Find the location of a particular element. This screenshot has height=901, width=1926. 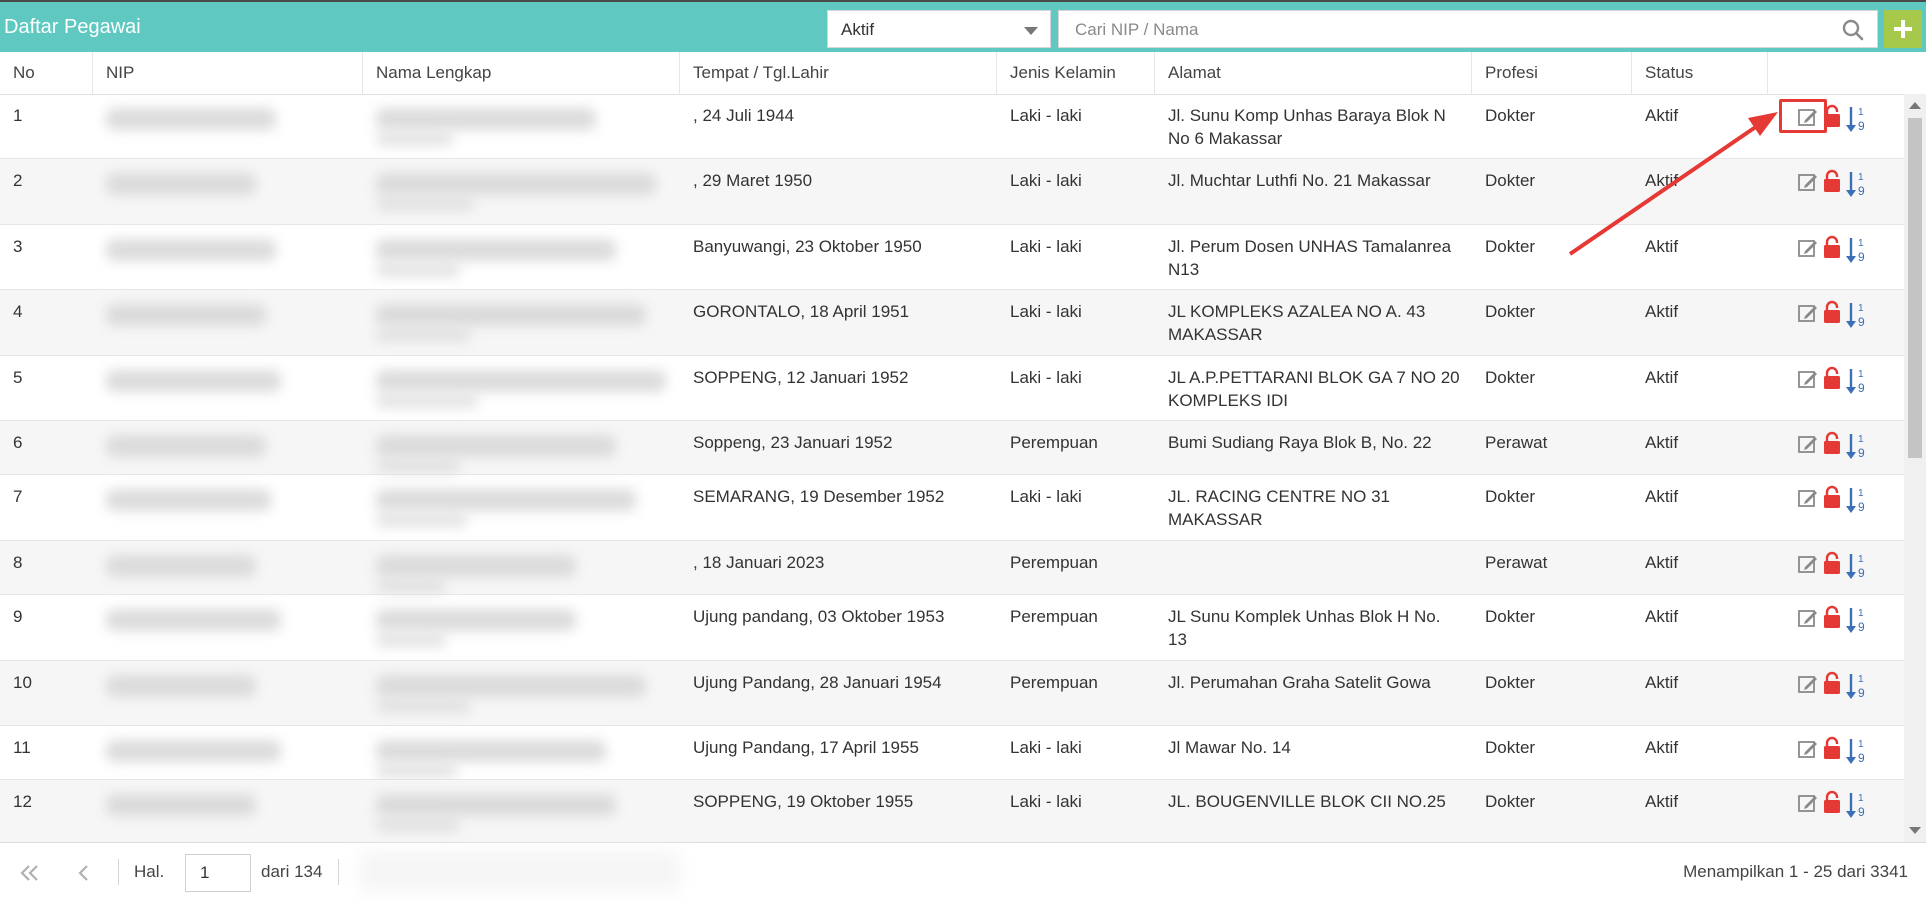

cell-alamat: Bumi Sudiang Raya Blok B, No. 22 is located at coordinates (1300, 442).